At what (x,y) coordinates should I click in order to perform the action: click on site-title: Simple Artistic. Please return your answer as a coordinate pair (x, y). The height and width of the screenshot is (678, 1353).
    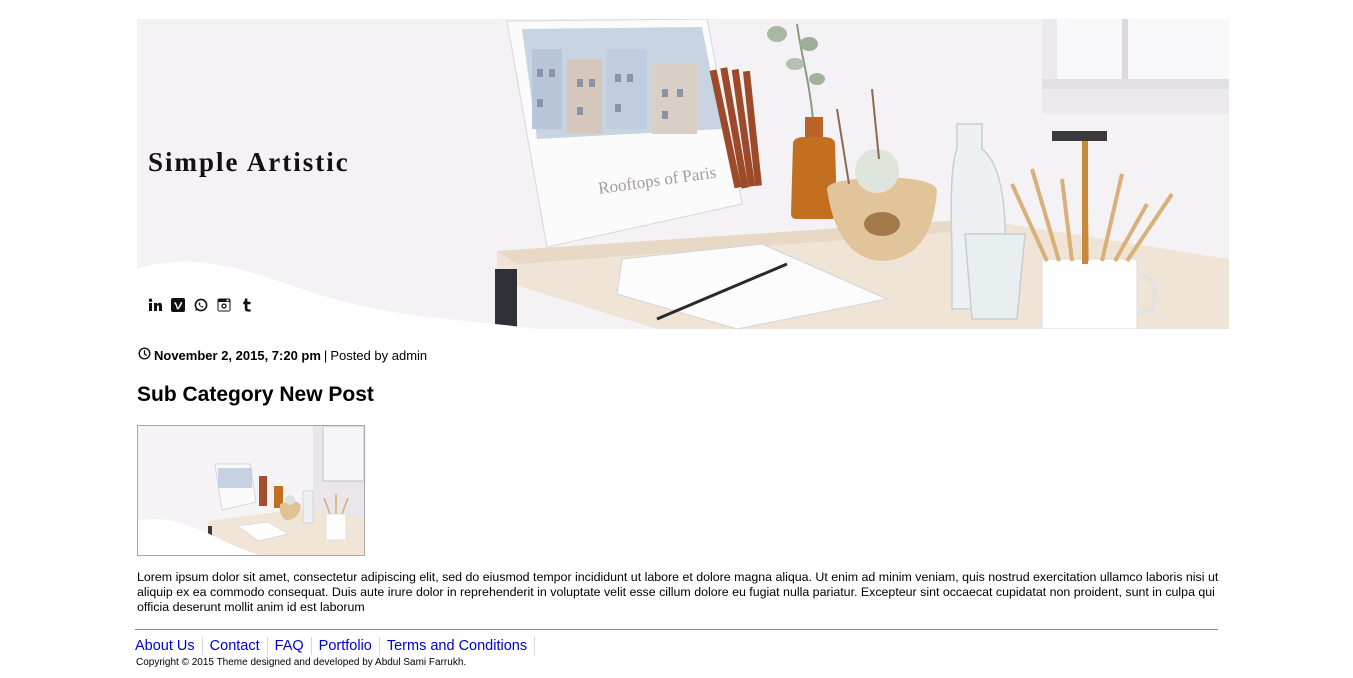
    Looking at the image, I should click on (249, 162).